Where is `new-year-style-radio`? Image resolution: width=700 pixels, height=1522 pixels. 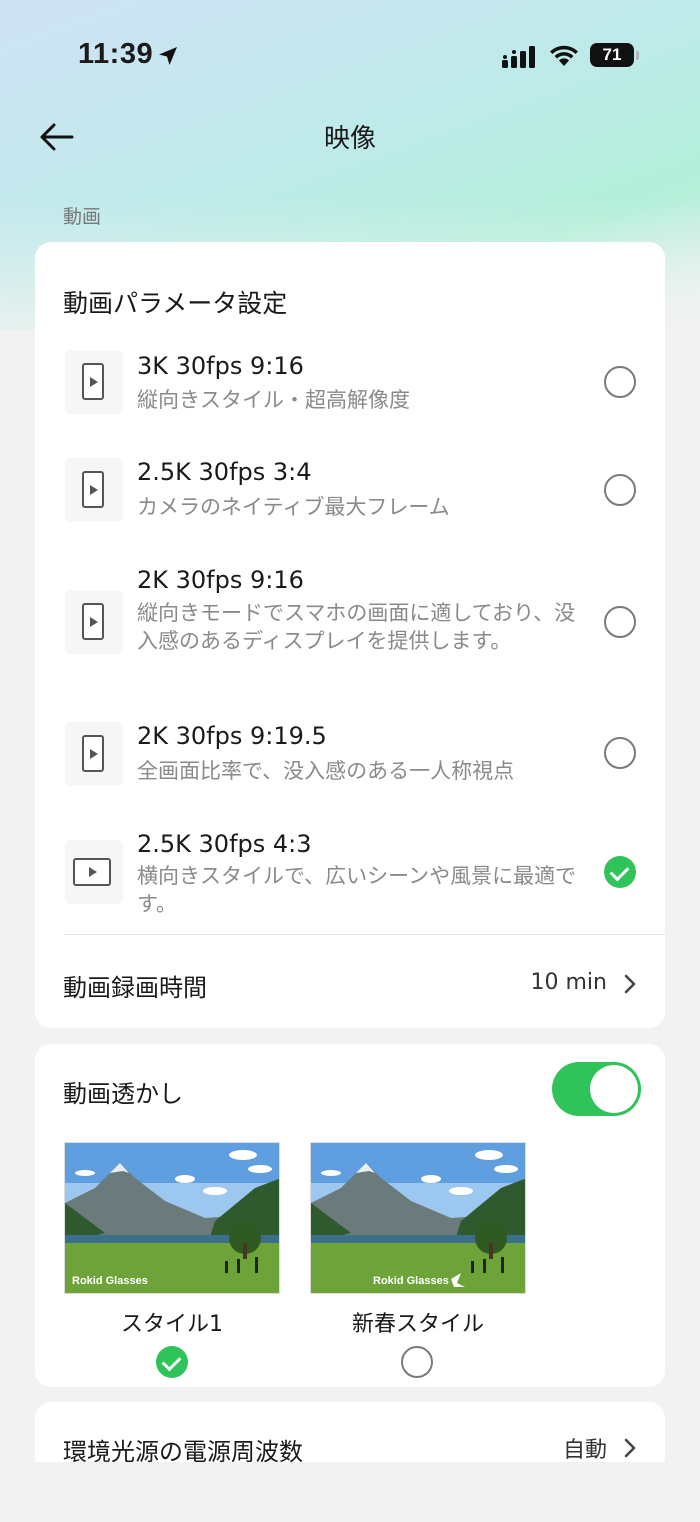 new-year-style-radio is located at coordinates (417, 1362).